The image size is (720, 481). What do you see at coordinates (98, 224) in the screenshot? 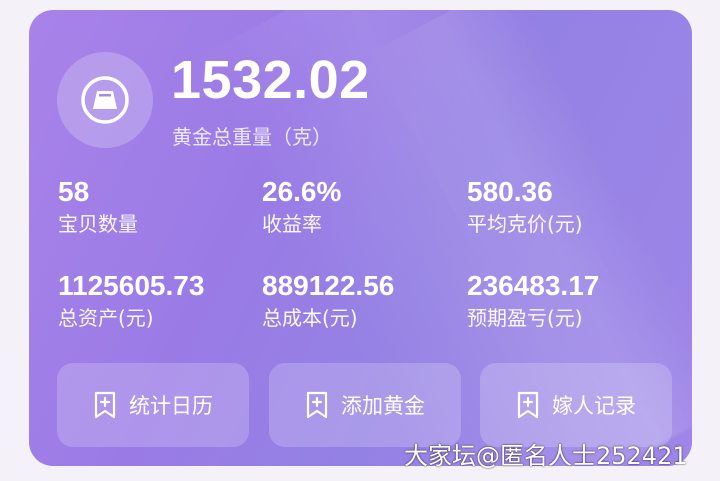
I see `stat-label: 宝贝数量` at bounding box center [98, 224].